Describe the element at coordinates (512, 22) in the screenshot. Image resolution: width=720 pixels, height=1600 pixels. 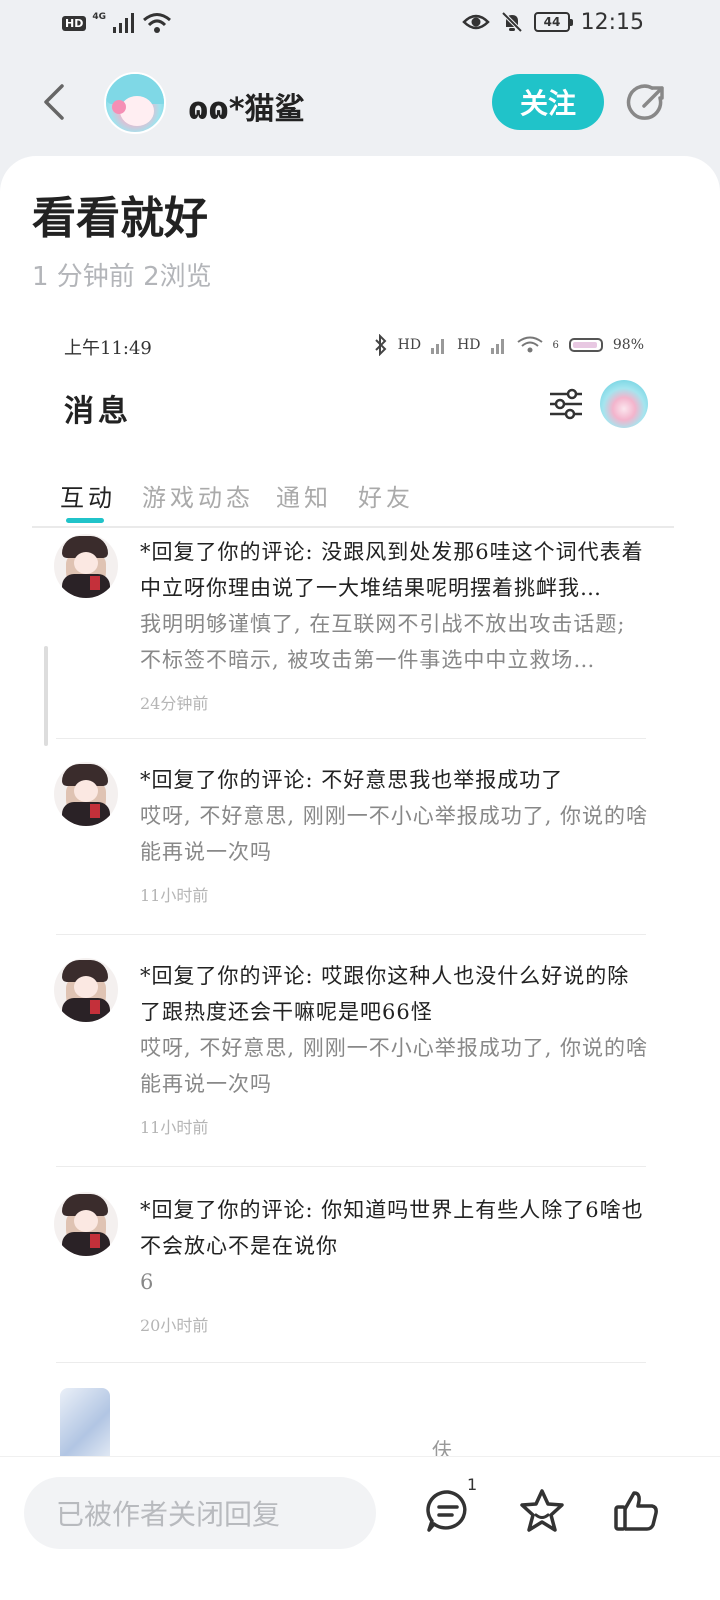
I see `bell-off-icon` at that location.